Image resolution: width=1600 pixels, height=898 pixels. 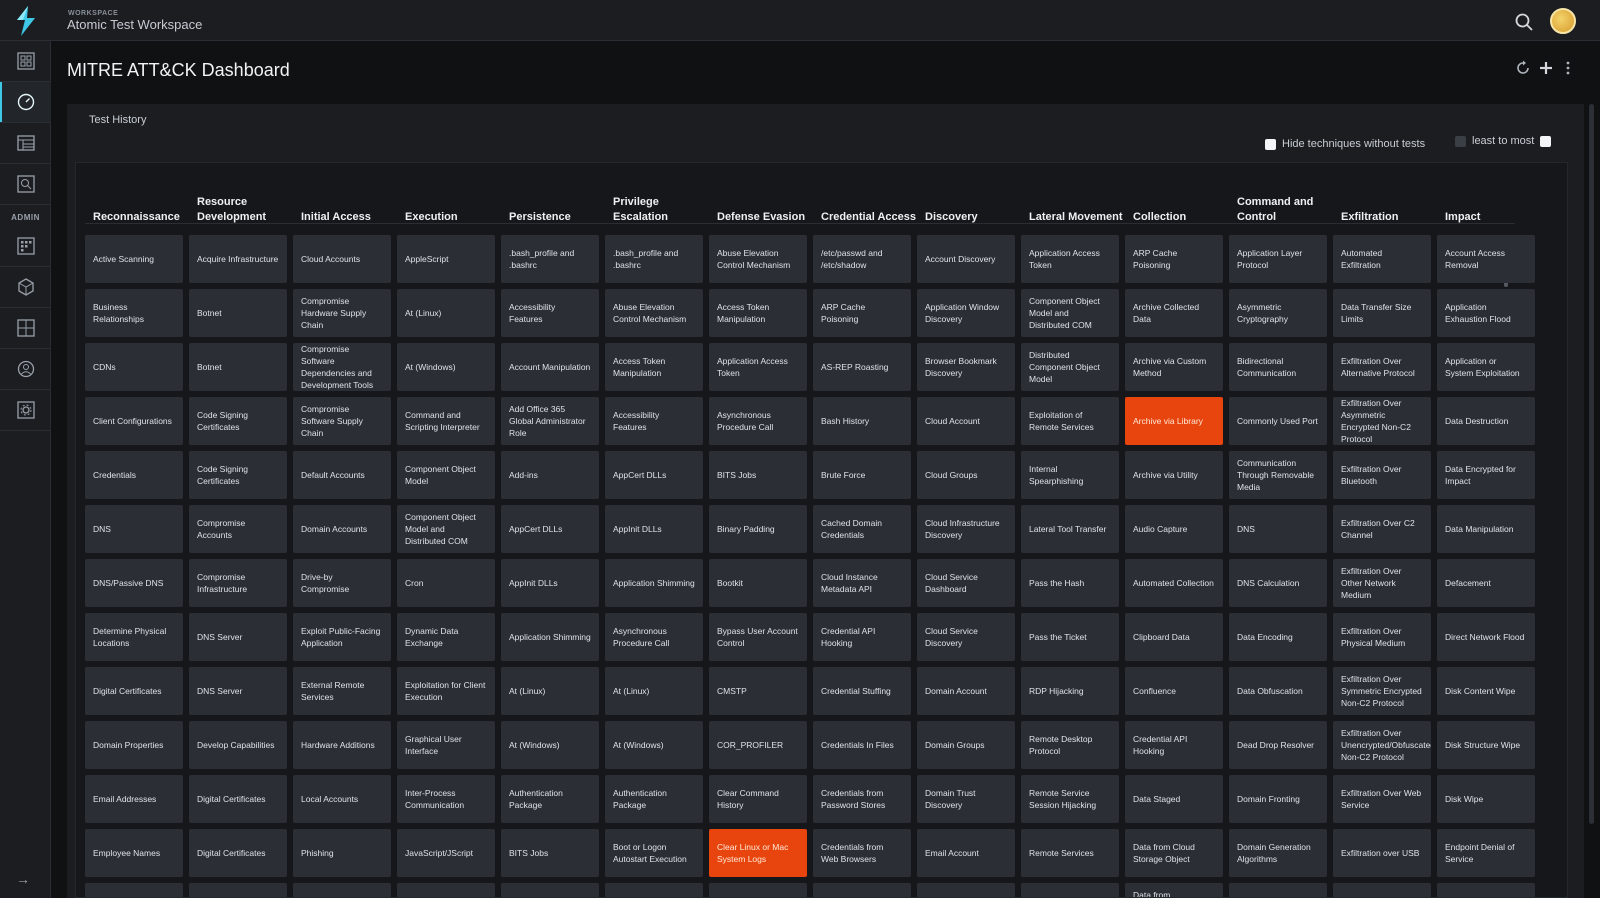 What do you see at coordinates (342, 691) in the screenshot?
I see `technique-cell: External Remote Services` at bounding box center [342, 691].